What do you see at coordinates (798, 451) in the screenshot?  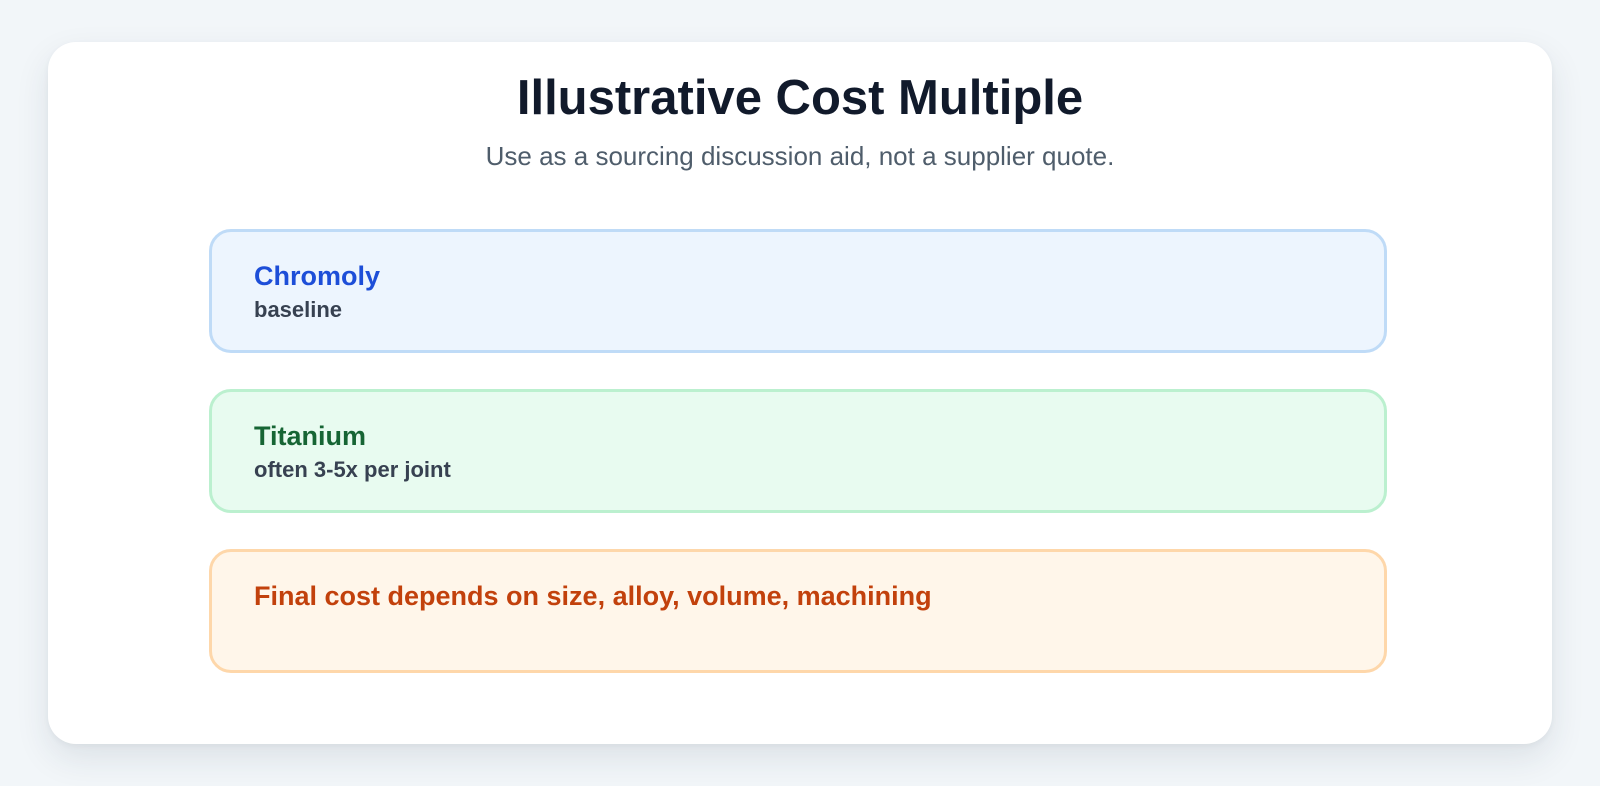 I see `titanium-panel: Titanium often 3-5x per joint` at bounding box center [798, 451].